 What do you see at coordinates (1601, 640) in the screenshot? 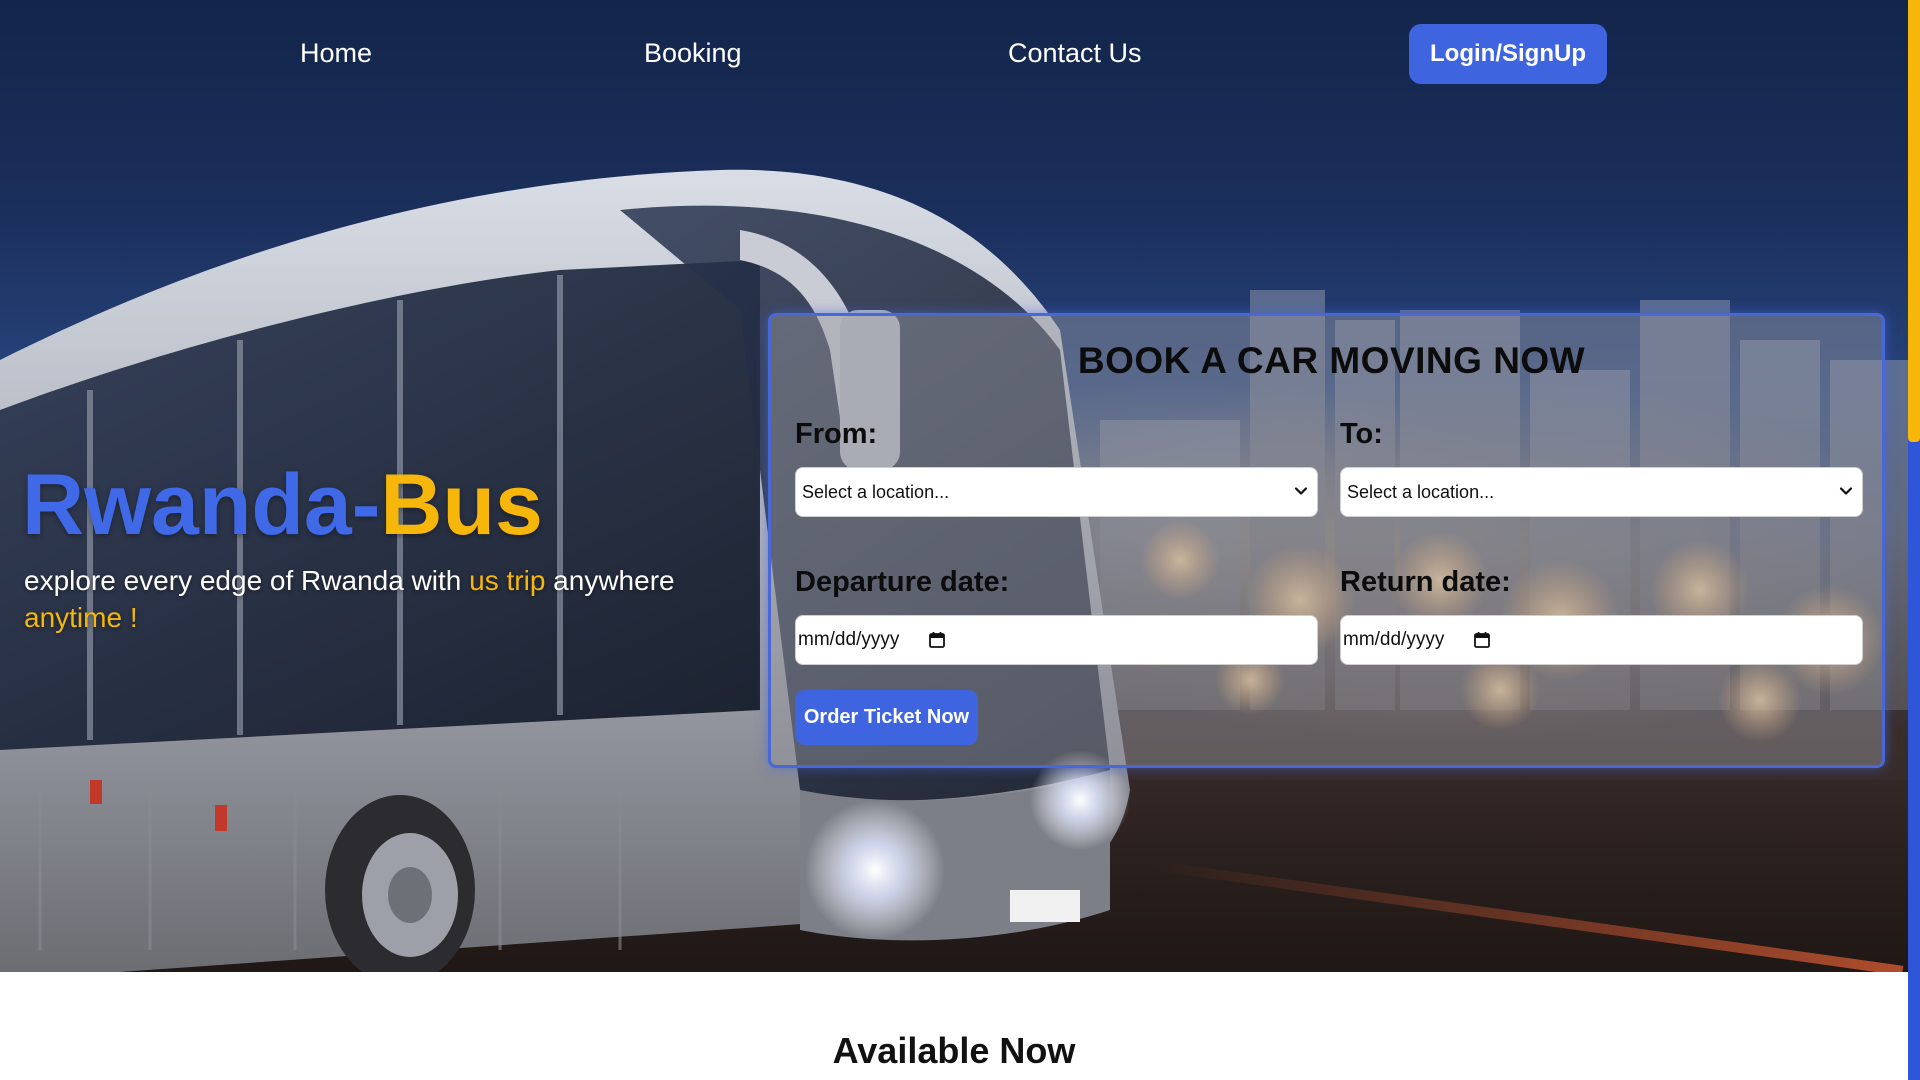
I see `return-date-input: mm/dd/yyyy` at bounding box center [1601, 640].